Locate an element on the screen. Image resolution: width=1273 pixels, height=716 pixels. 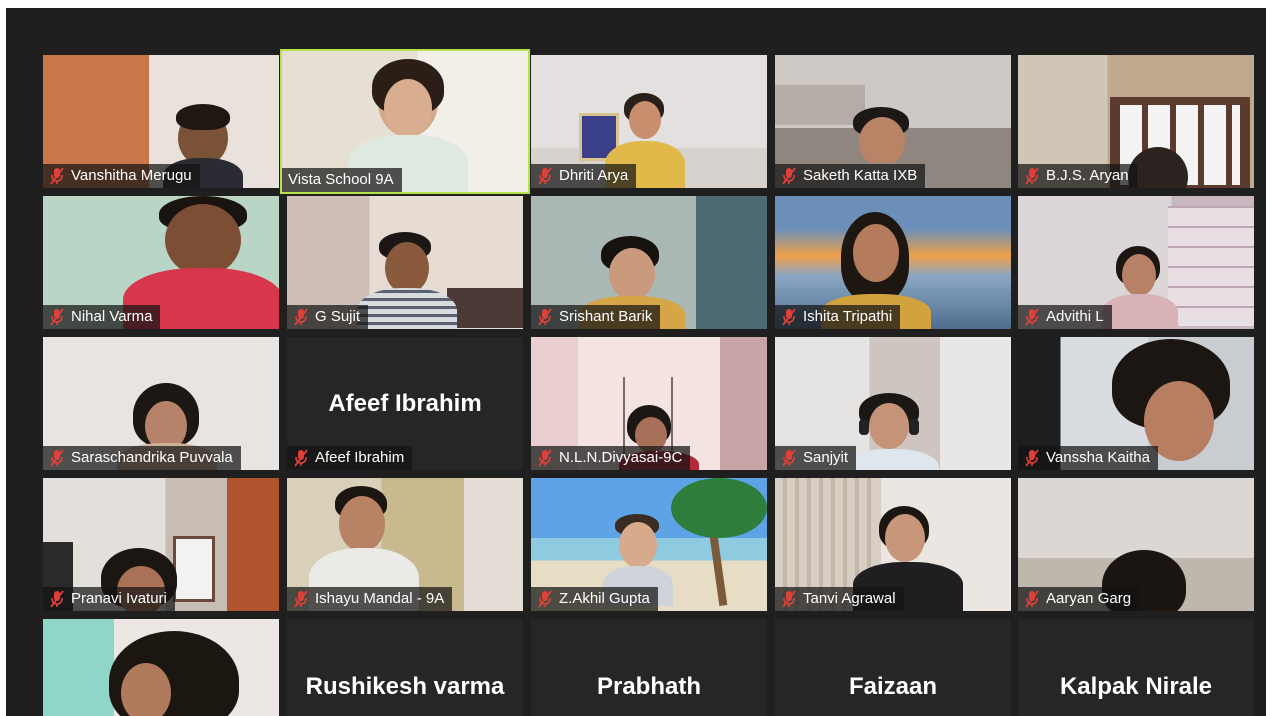
participant-tile: Srishant Barik is located at coordinates (649, 262).